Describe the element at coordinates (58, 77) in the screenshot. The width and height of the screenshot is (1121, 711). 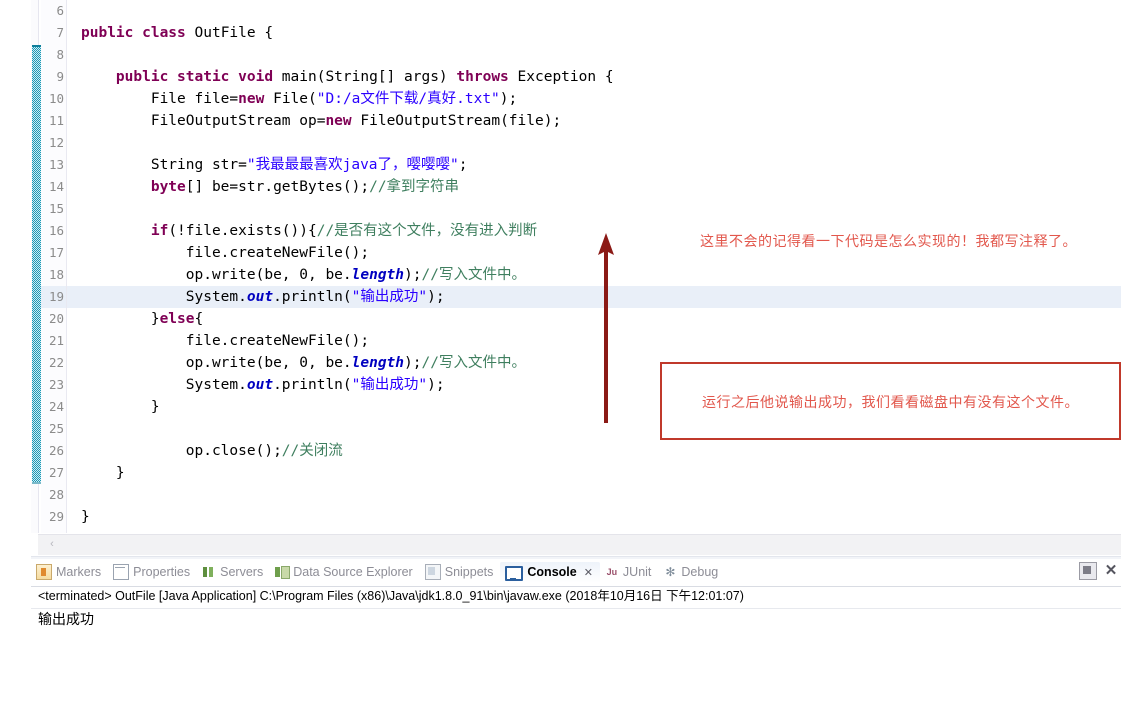
I see `line-number-9: 9⊖` at that location.